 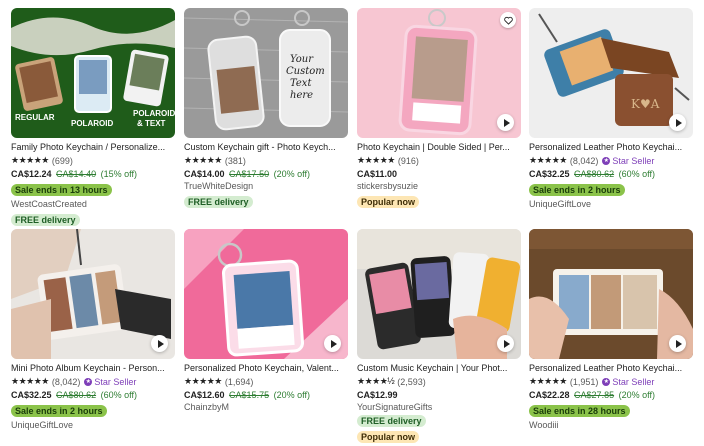 What do you see at coordinates (439, 160) in the screenshot?
I see `rating-row: ★★★★★ (916)` at bounding box center [439, 160].